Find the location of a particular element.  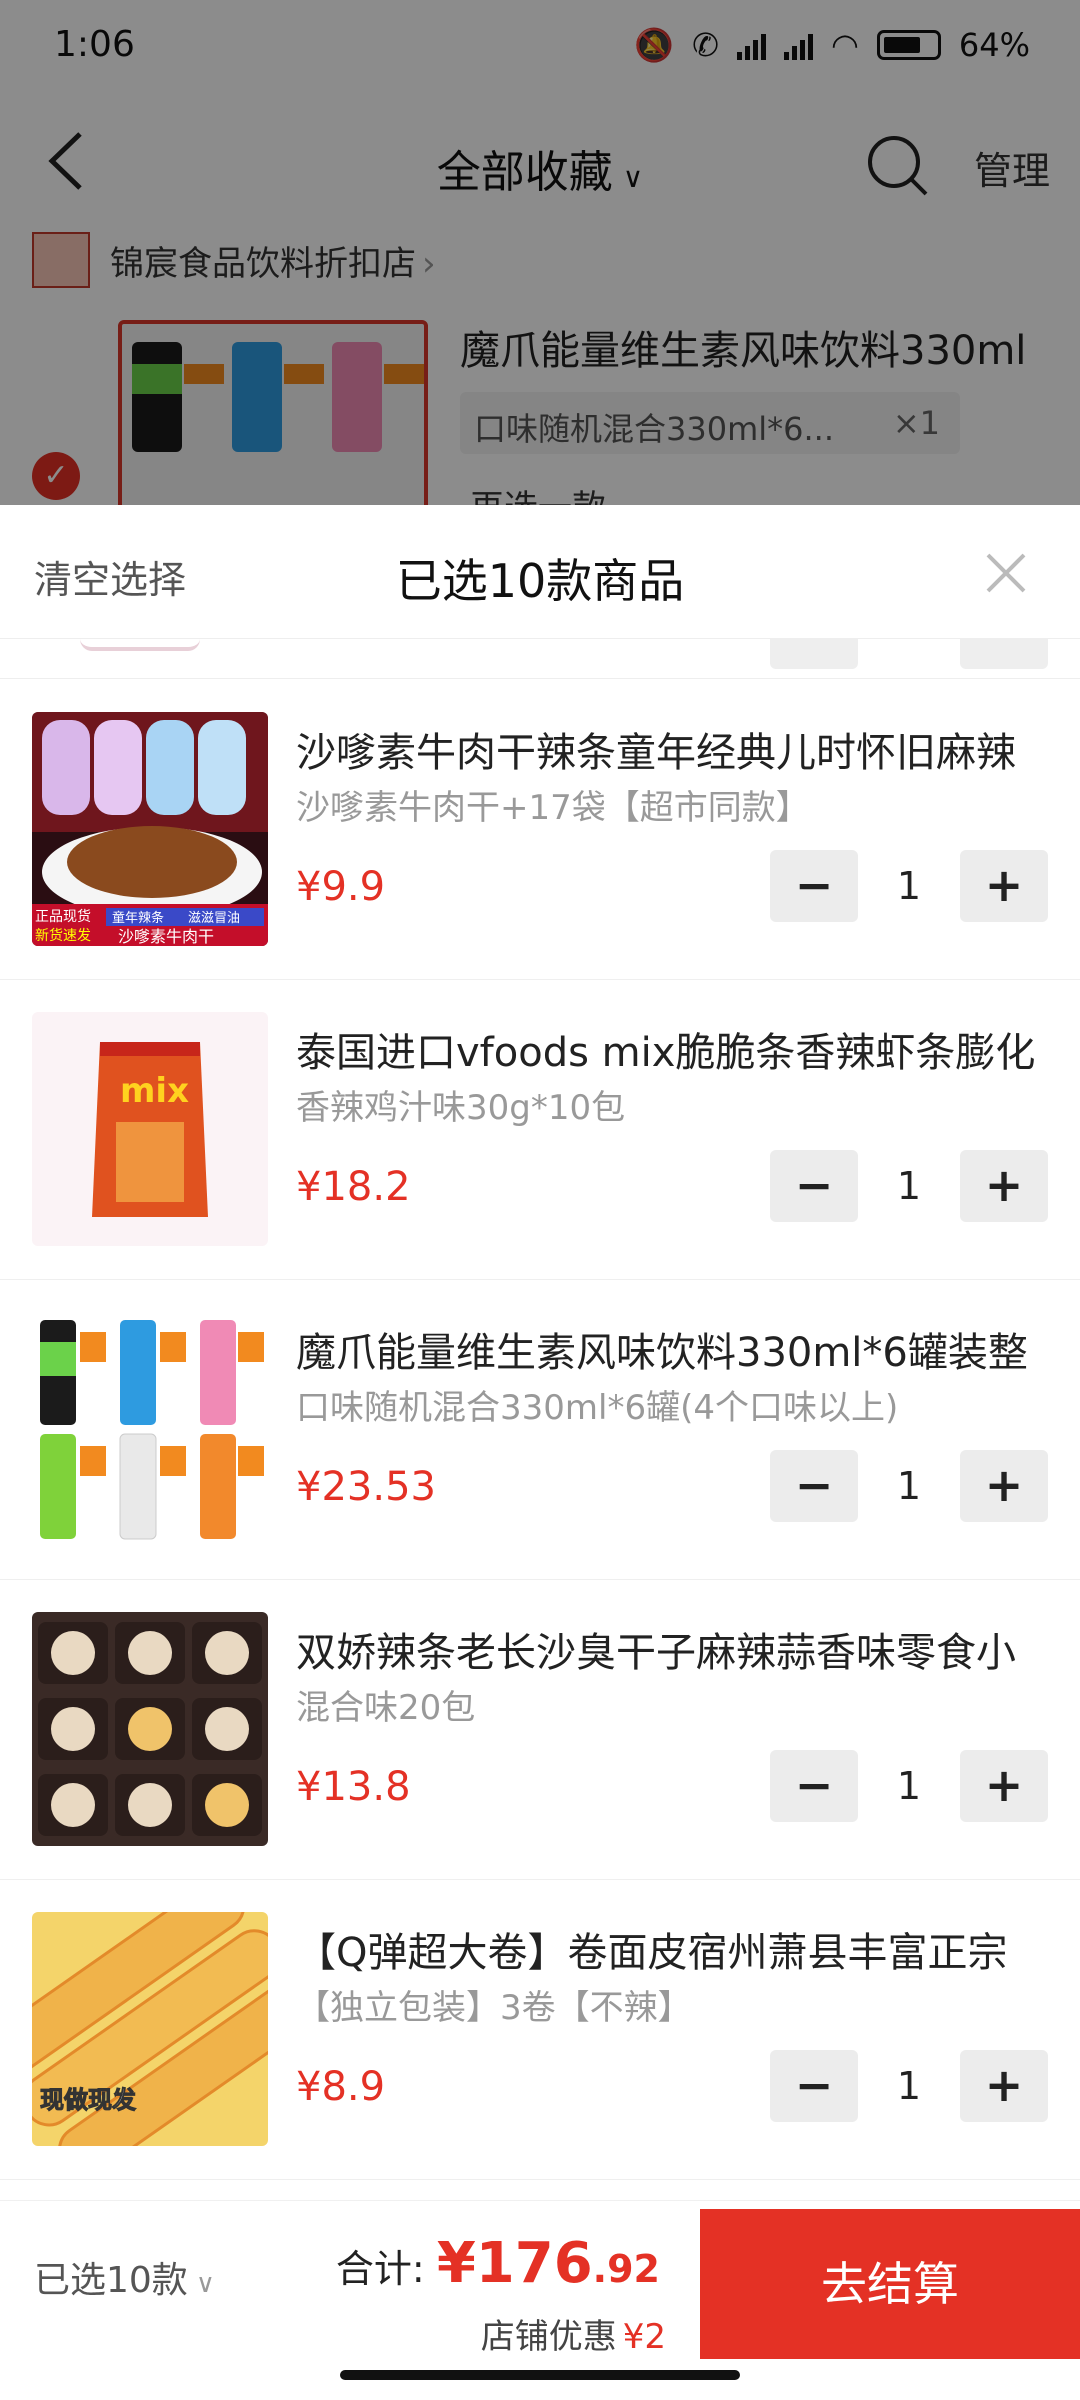

product-thumbnail: mix is located at coordinates (150, 1129).